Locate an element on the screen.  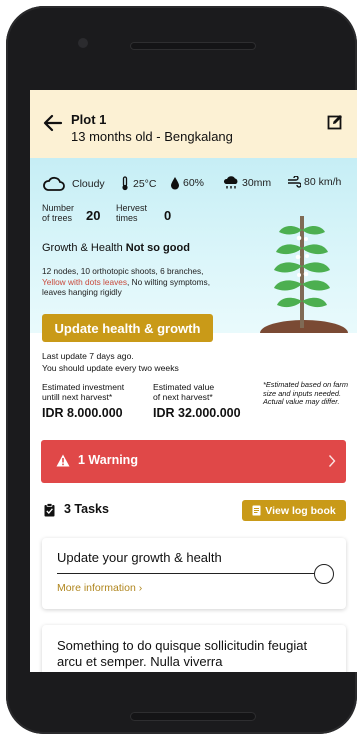
weather-humidity: 60% is located at coordinates (187, 183).